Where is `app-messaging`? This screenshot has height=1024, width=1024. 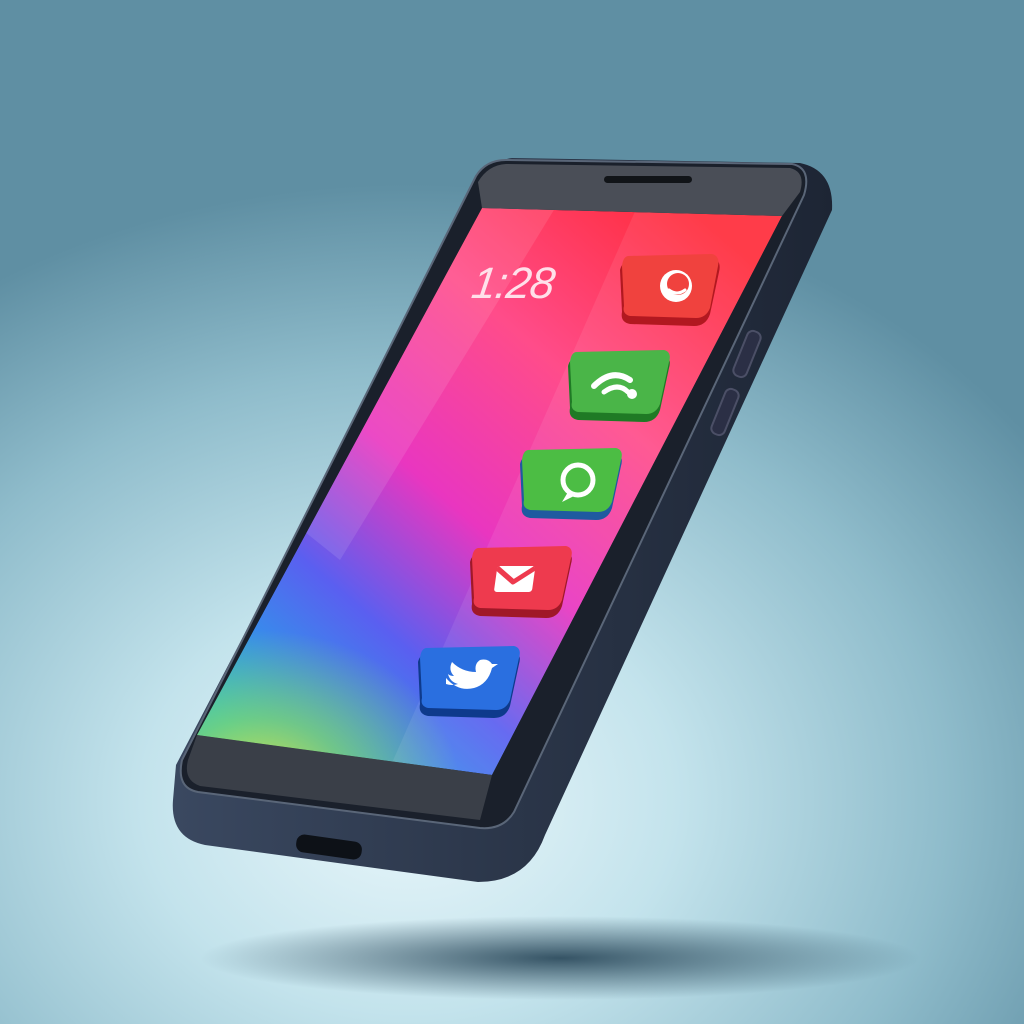
app-messaging is located at coordinates (571, 484).